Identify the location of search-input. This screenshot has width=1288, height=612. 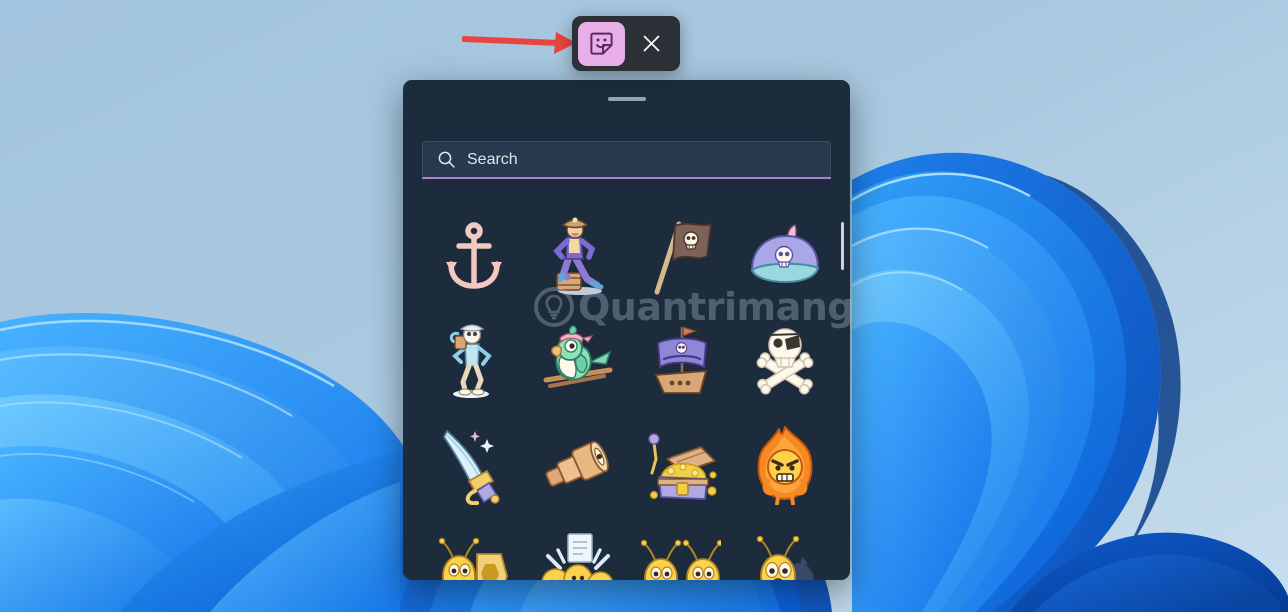
(632, 159).